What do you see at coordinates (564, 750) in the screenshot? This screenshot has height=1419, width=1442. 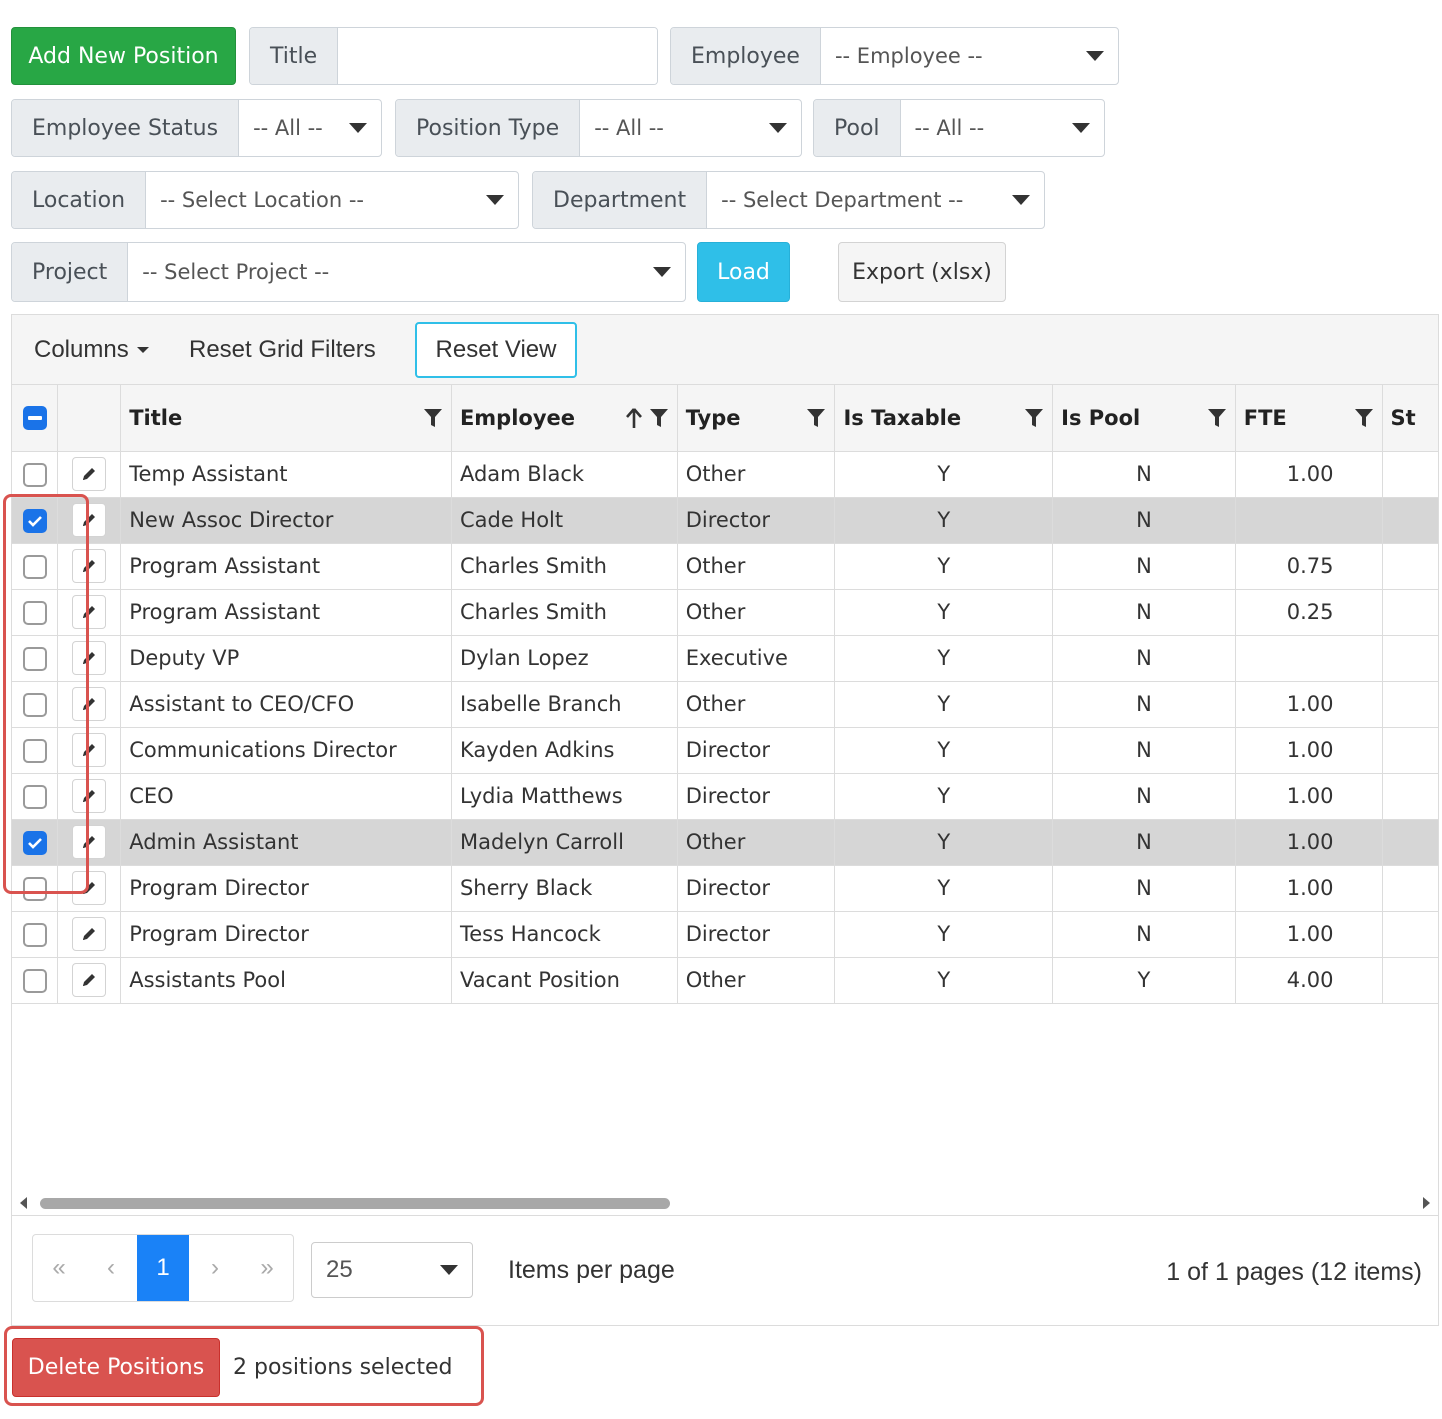 I see `cell-employee: Kayden Adkins` at bounding box center [564, 750].